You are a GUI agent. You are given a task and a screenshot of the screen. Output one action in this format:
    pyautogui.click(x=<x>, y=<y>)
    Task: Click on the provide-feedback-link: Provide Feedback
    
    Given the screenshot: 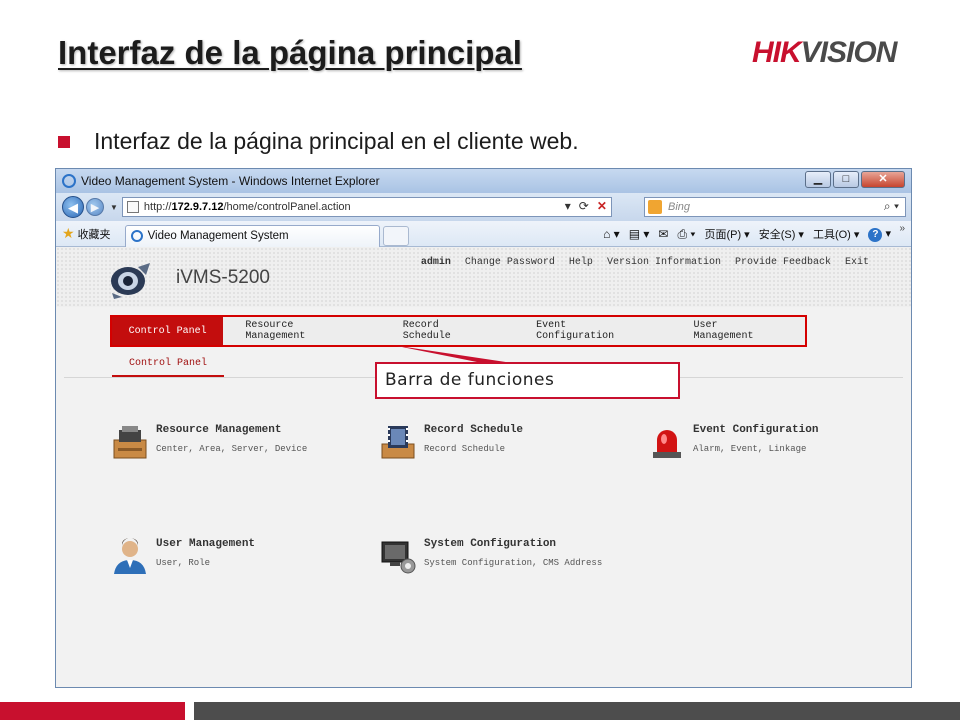 What is the action you would take?
    pyautogui.click(x=783, y=262)
    